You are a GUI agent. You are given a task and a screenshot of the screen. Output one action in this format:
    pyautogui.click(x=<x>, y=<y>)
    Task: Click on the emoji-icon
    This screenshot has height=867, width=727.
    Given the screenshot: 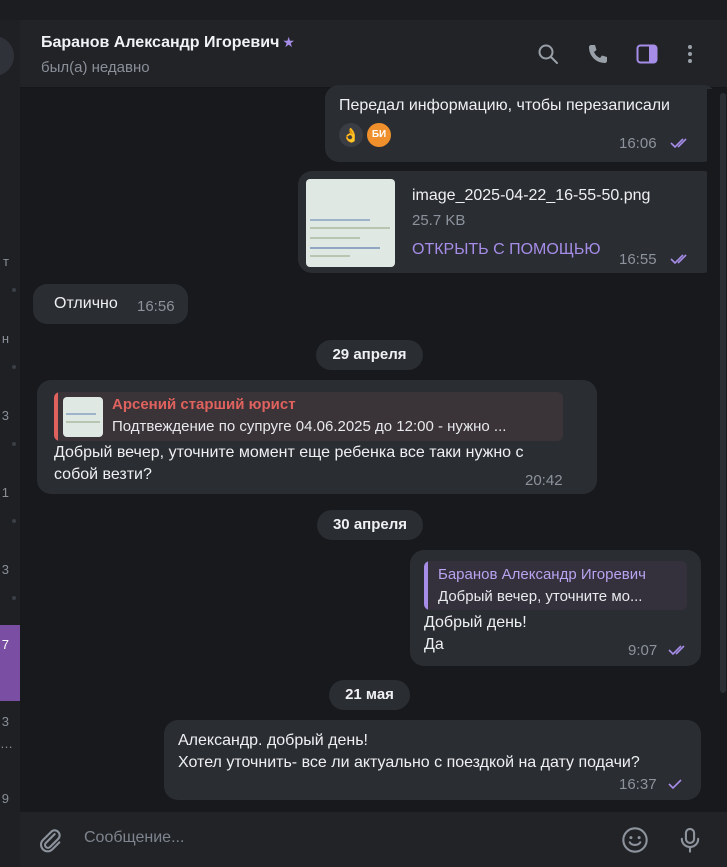 What is the action you would take?
    pyautogui.click(x=635, y=840)
    